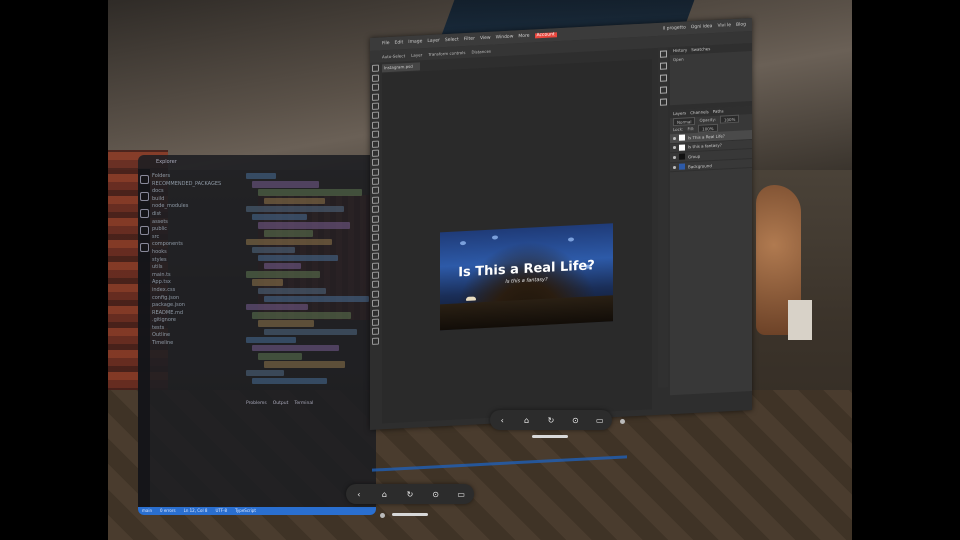 The height and width of the screenshot is (540, 960). I want to click on window-resize-dot, so click(382, 515).